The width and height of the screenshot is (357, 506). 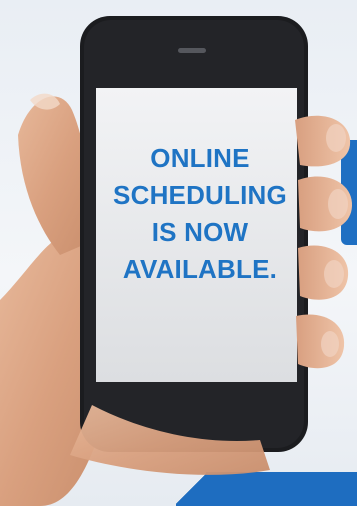 What do you see at coordinates (200, 269) in the screenshot?
I see `screen-line: AVAILABLE.` at bounding box center [200, 269].